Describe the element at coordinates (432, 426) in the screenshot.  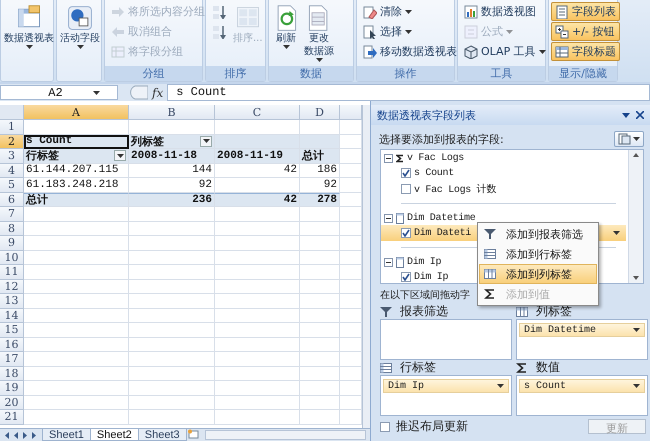
I see `checkbox-label: 推迟布局更新` at that location.